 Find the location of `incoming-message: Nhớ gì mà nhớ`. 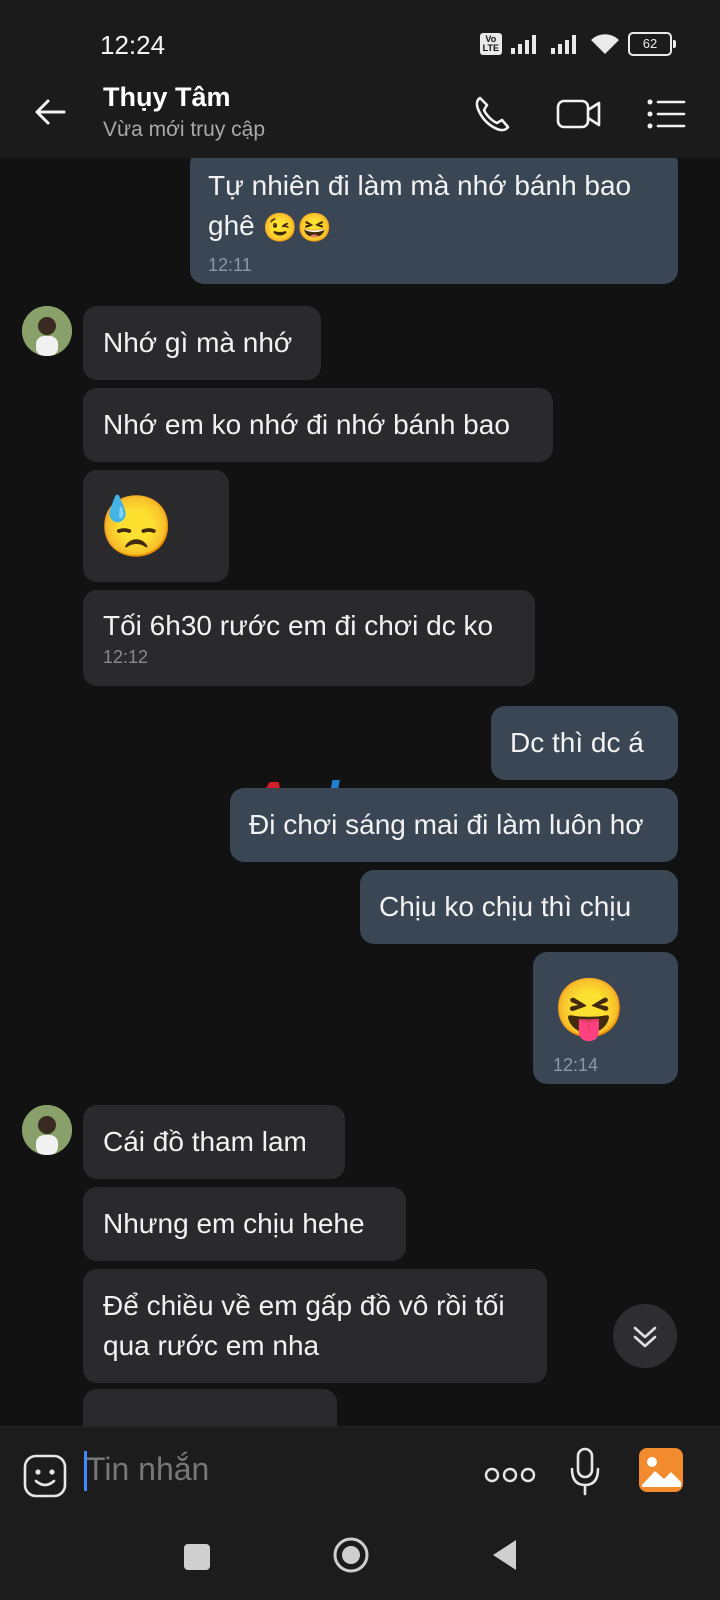

incoming-message: Nhớ gì mà nhớ is located at coordinates (202, 343).